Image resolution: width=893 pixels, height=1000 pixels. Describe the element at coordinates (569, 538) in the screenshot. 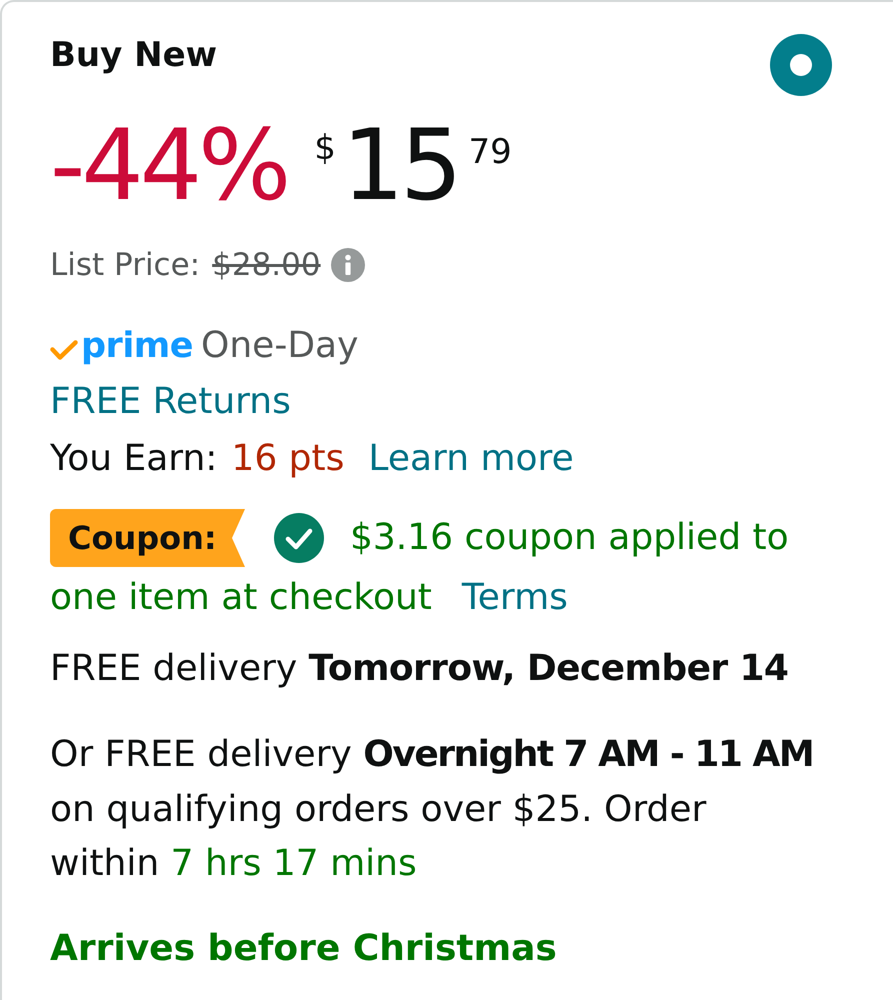

I see `coupon-text: $3.16 coupon applied to` at that location.